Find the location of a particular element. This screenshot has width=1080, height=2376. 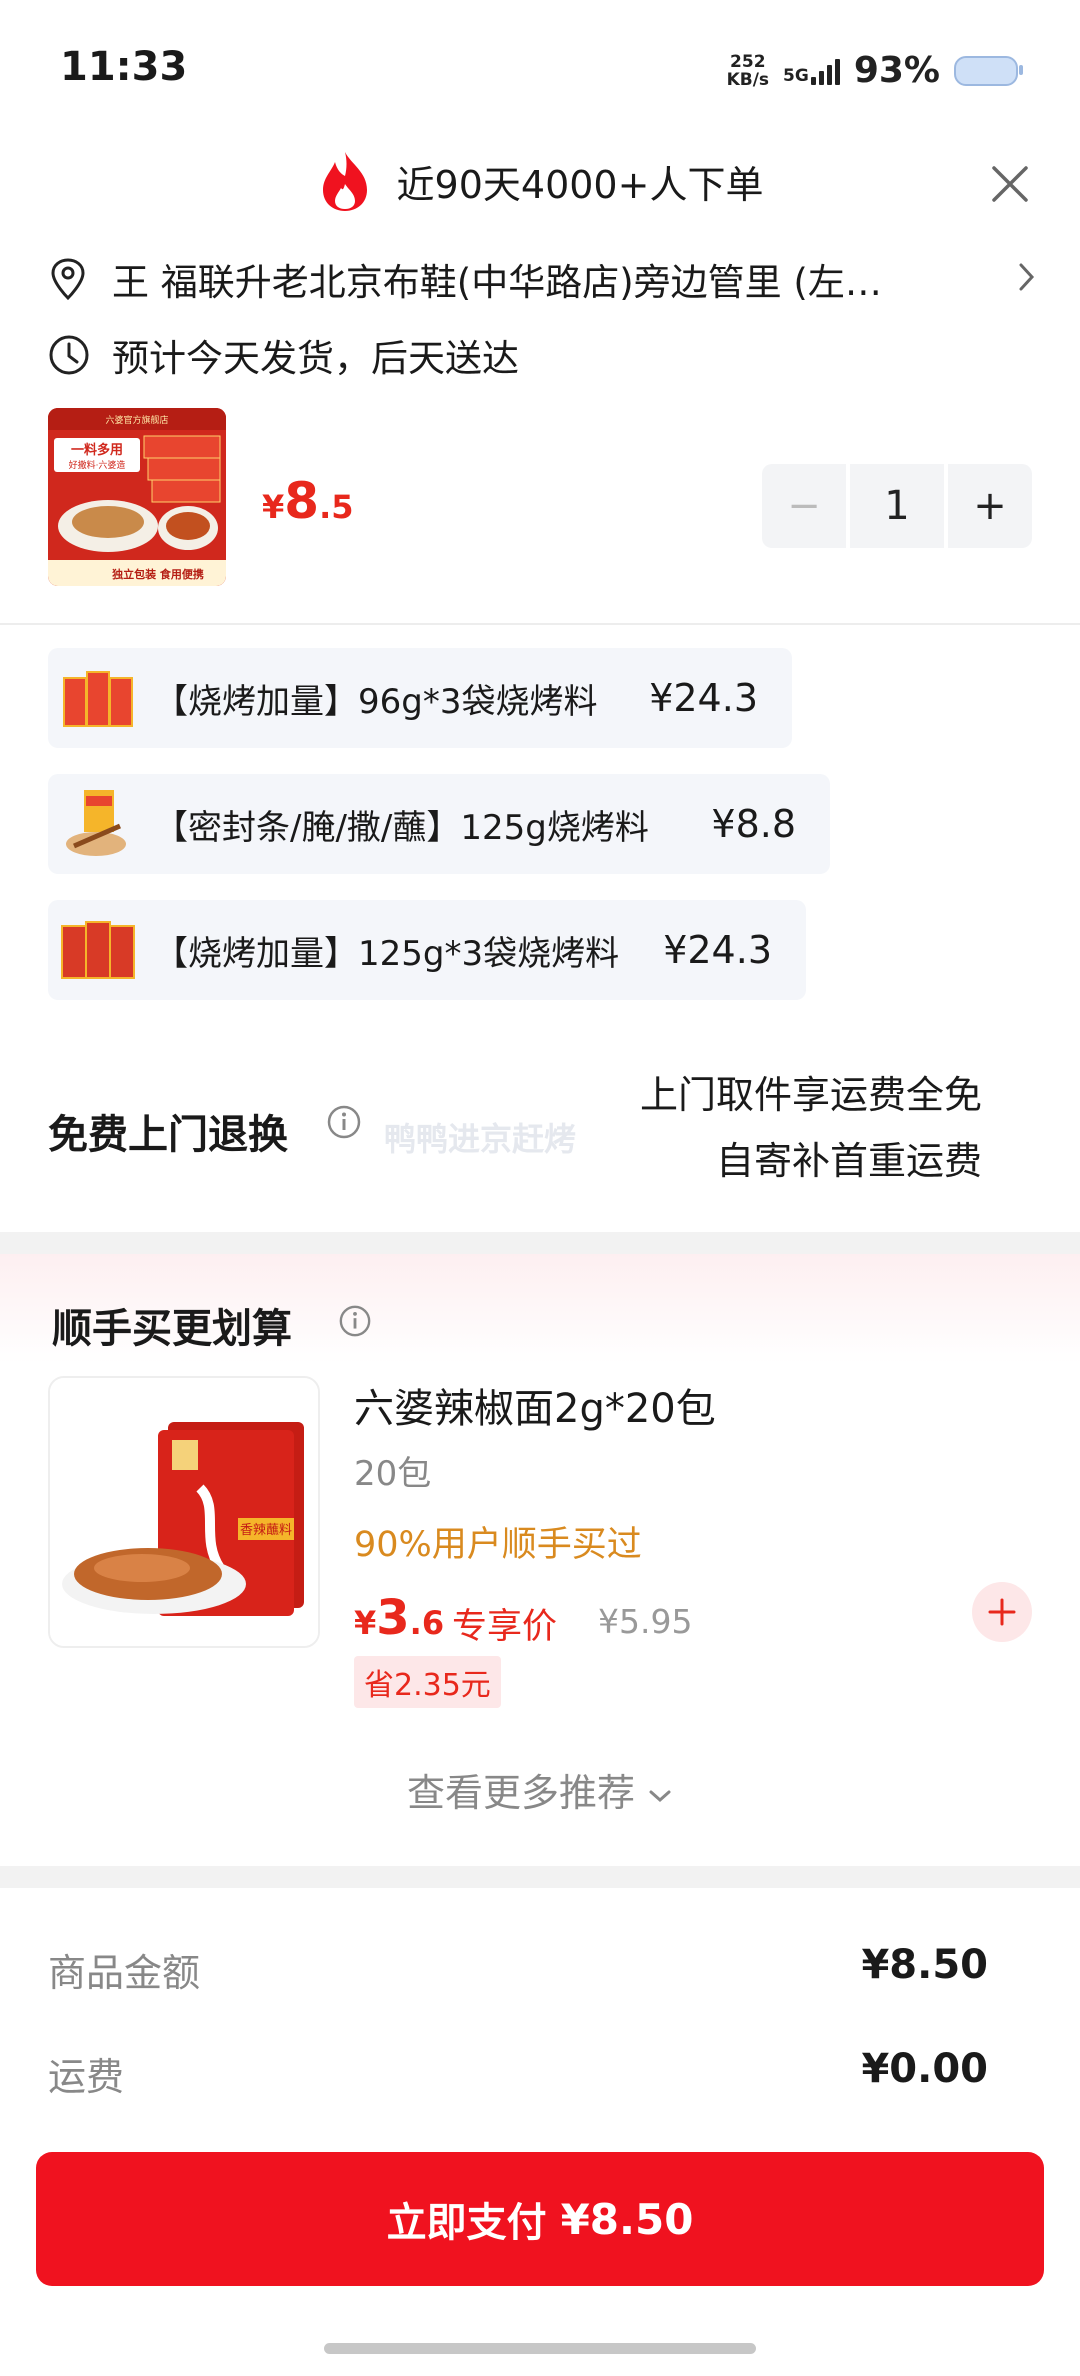

recommend-item-spec: 20包 is located at coordinates (393, 1474).